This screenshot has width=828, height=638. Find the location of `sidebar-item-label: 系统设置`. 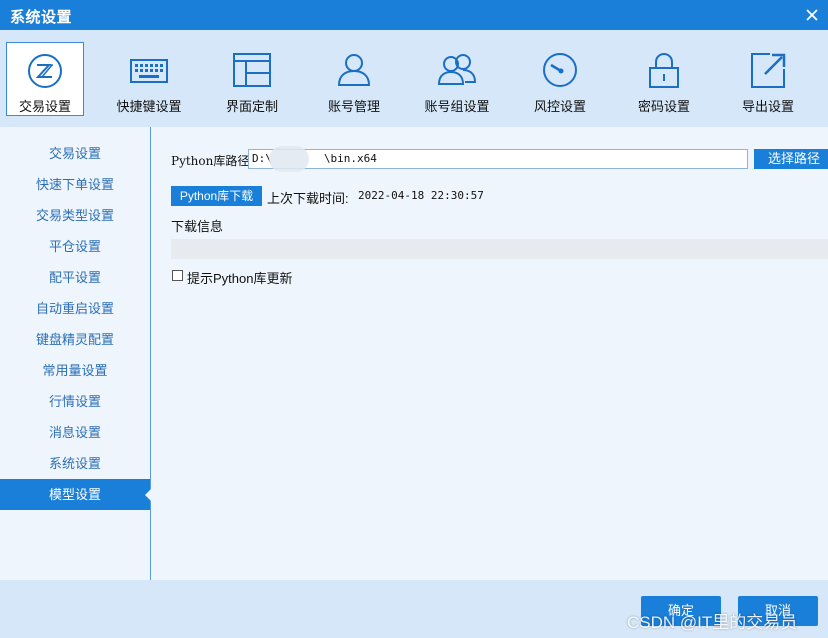

sidebar-item-label: 系统设置 is located at coordinates (74, 463).